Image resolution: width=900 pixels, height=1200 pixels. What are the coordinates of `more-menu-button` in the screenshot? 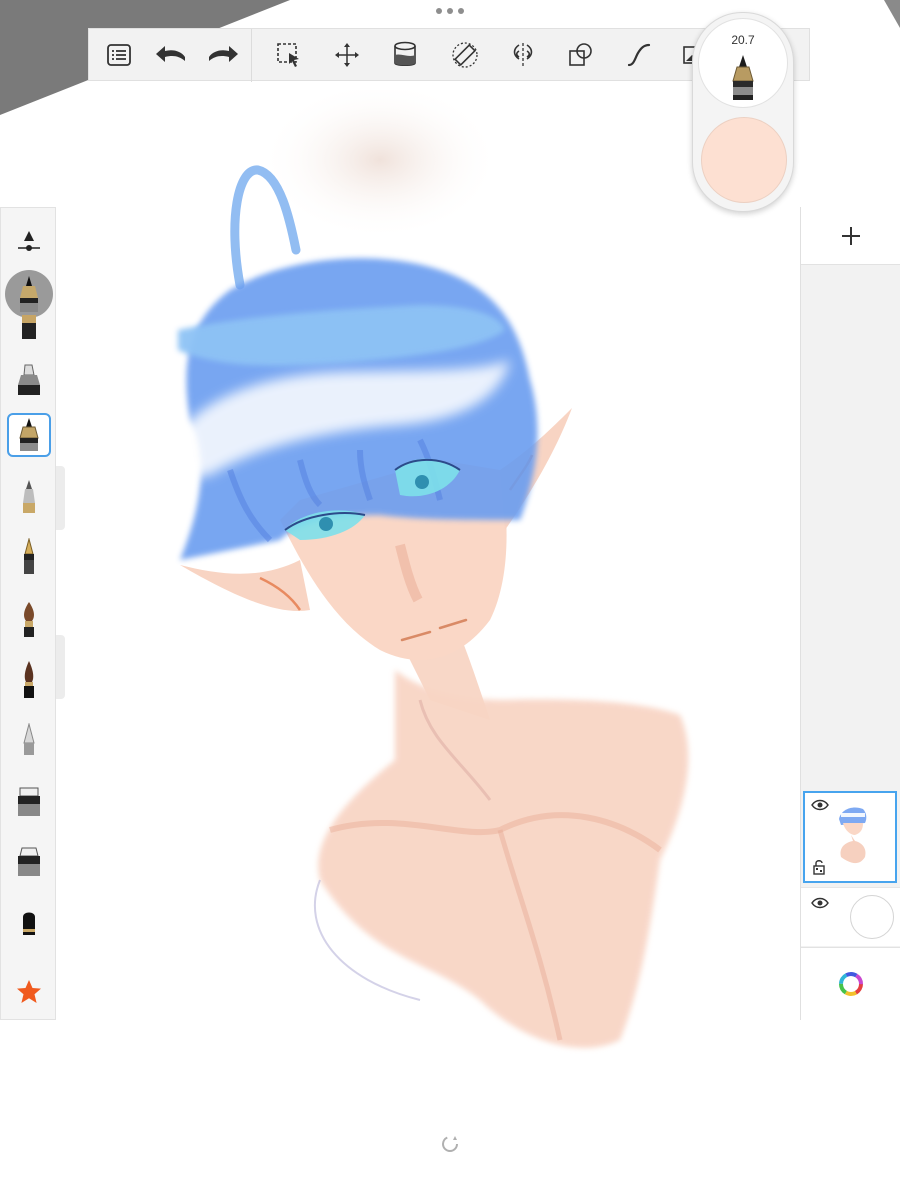 It's located at (450, 11).